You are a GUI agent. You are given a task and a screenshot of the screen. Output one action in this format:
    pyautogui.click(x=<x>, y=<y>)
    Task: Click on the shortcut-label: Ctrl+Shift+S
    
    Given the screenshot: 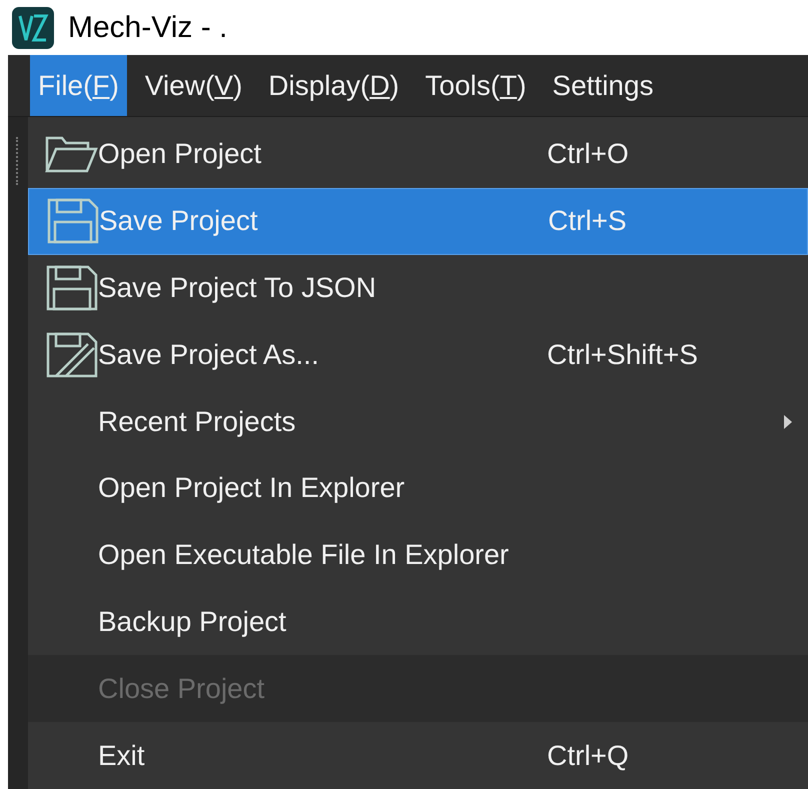 What is the action you would take?
    pyautogui.click(x=622, y=355)
    